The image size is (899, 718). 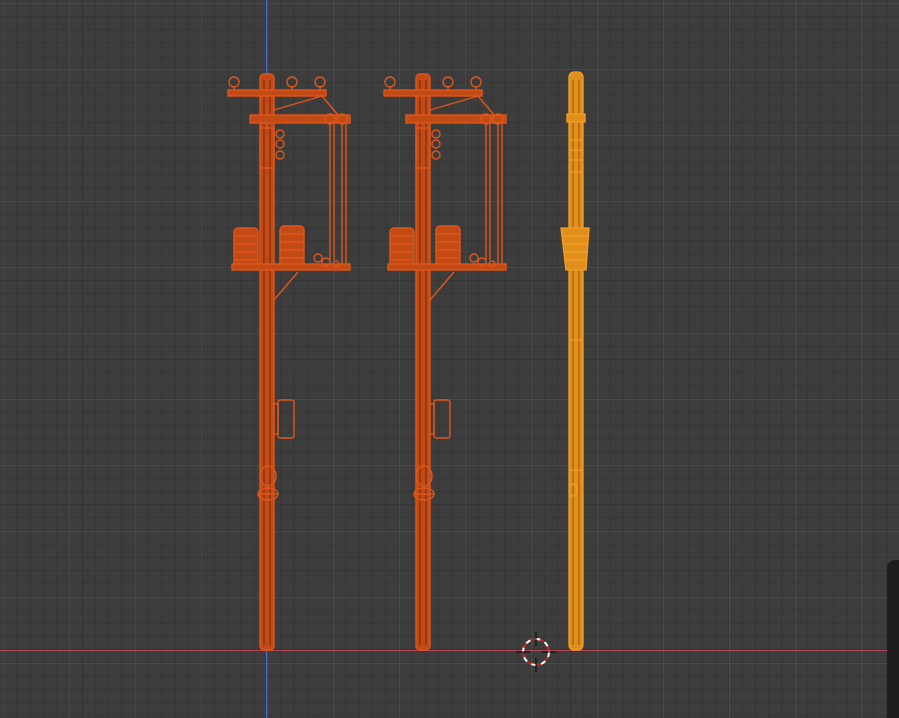 What do you see at coordinates (893, 639) in the screenshot?
I see `sidebar-tab` at bounding box center [893, 639].